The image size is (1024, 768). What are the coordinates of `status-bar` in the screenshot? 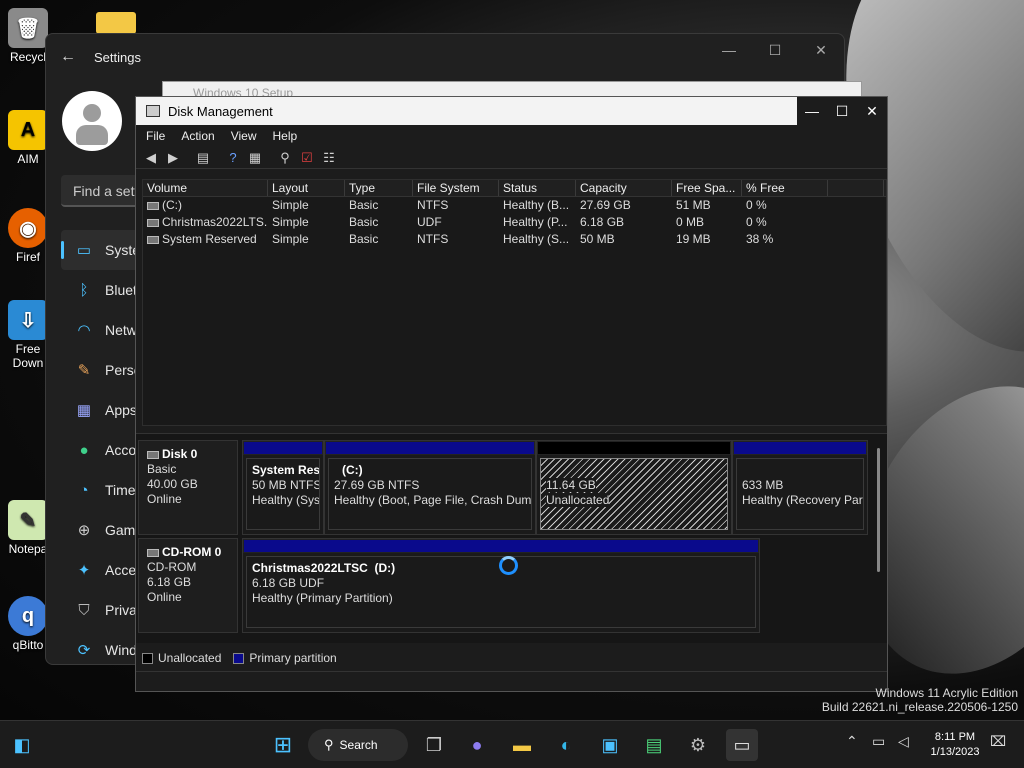 It's located at (511, 681).